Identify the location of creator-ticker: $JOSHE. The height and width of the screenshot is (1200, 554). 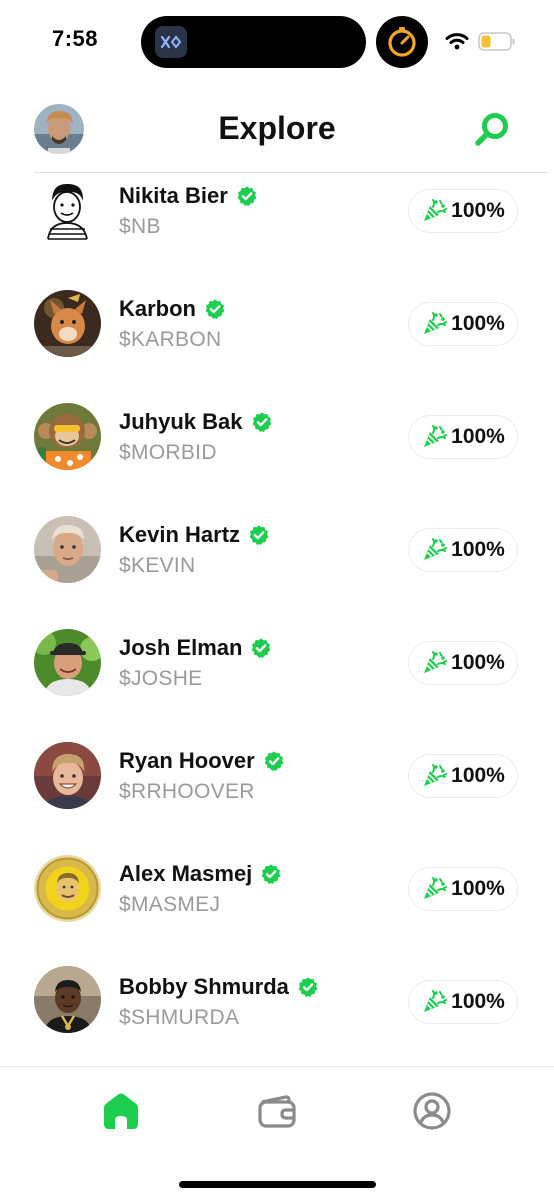
(161, 678).